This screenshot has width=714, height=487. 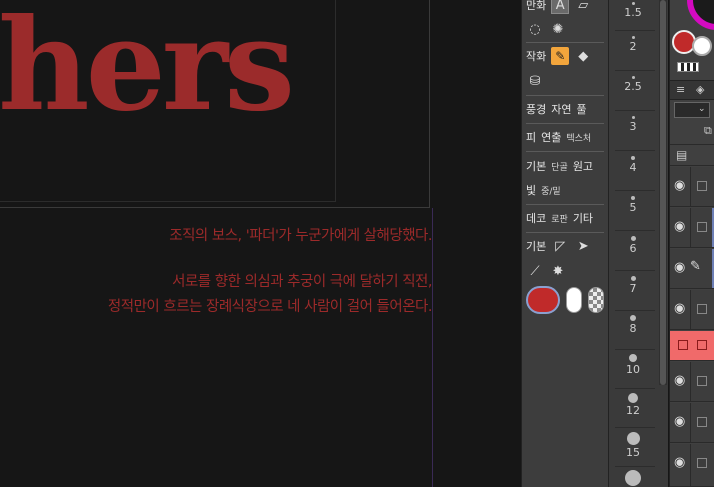 What do you see at coordinates (681, 155) in the screenshot?
I see `layer-list-icon: ▤` at bounding box center [681, 155].